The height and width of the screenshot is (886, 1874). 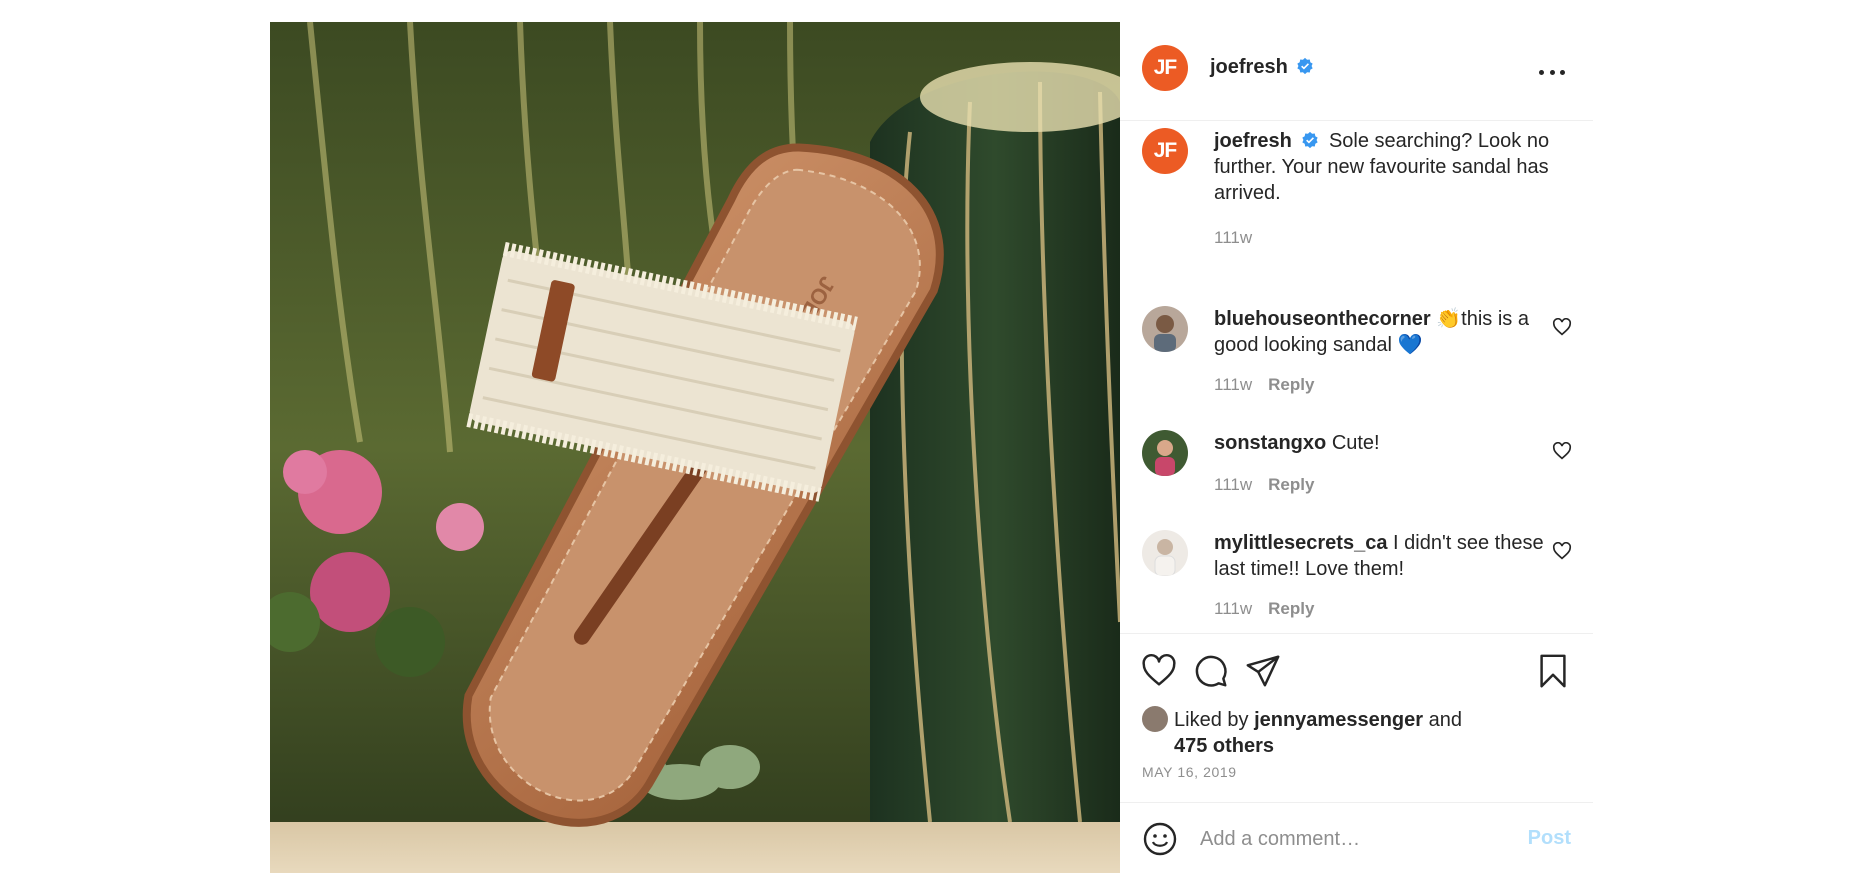 What do you see at coordinates (1160, 839) in the screenshot?
I see `smiley-icon` at bounding box center [1160, 839].